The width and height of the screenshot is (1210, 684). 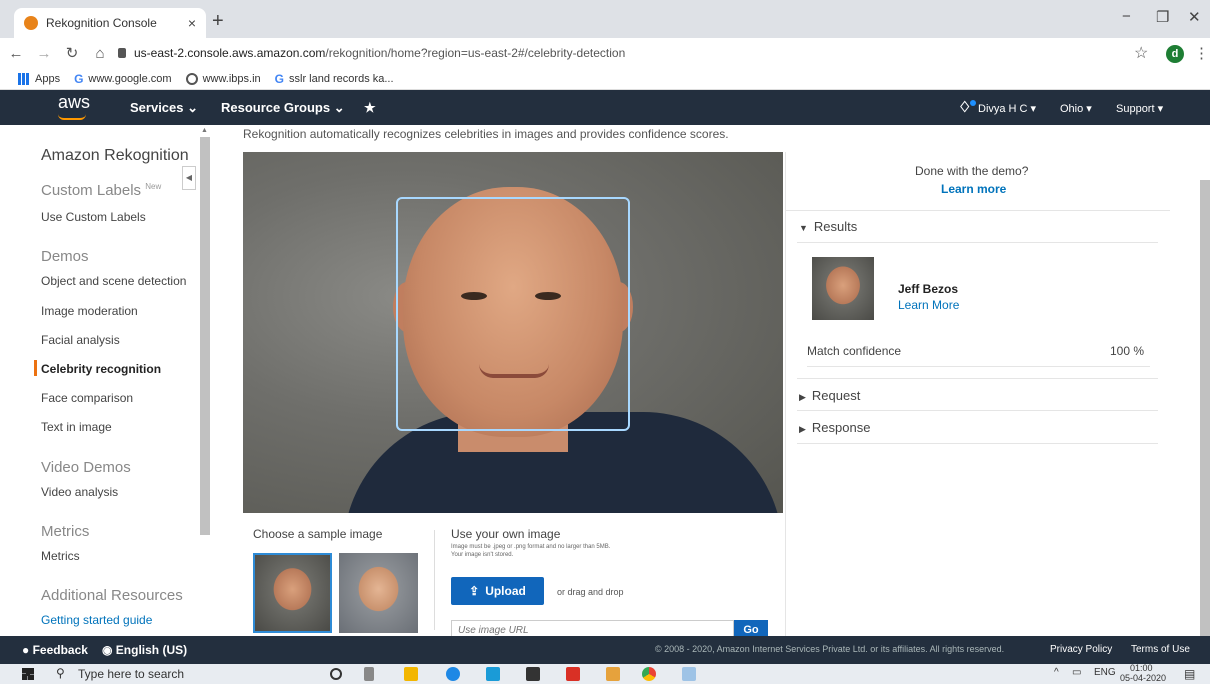 I want to click on request-accordion: ▶ Request, so click(x=829, y=395).